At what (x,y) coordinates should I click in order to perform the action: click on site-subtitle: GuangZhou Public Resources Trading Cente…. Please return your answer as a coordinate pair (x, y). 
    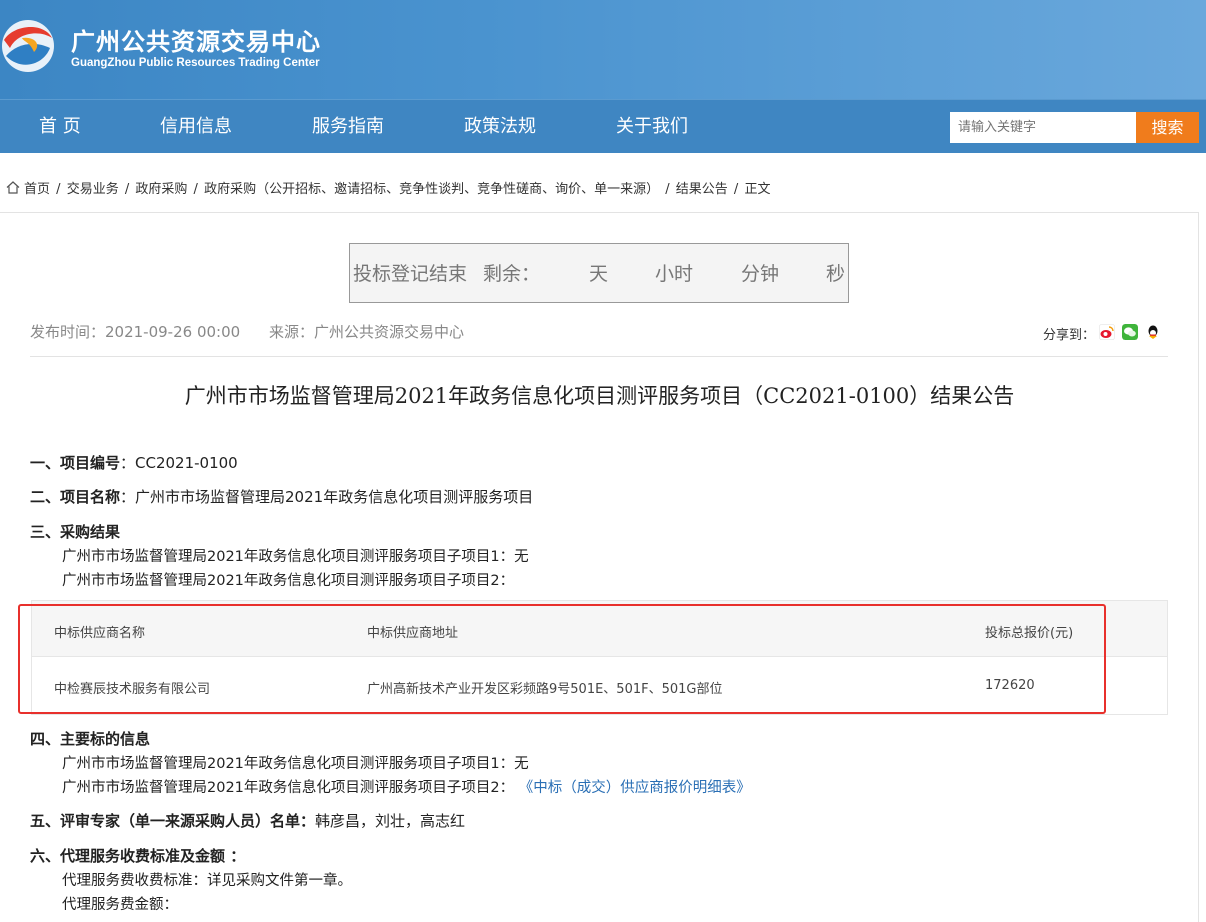
    Looking at the image, I should click on (195, 63).